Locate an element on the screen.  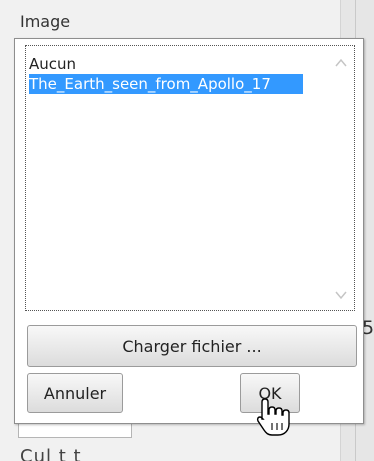
chevron-down-icon is located at coordinates (341, 295).